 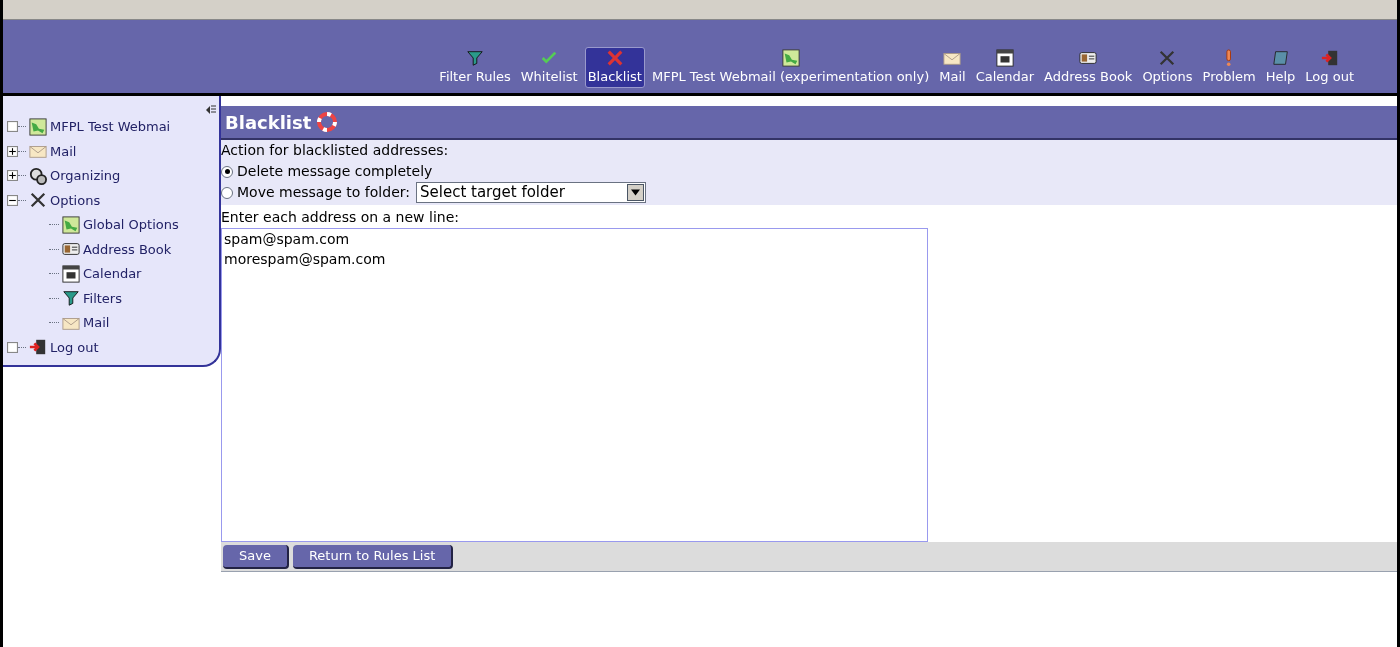 What do you see at coordinates (340, 217) in the screenshot?
I see `field-label: Enter each address on a new line:` at bounding box center [340, 217].